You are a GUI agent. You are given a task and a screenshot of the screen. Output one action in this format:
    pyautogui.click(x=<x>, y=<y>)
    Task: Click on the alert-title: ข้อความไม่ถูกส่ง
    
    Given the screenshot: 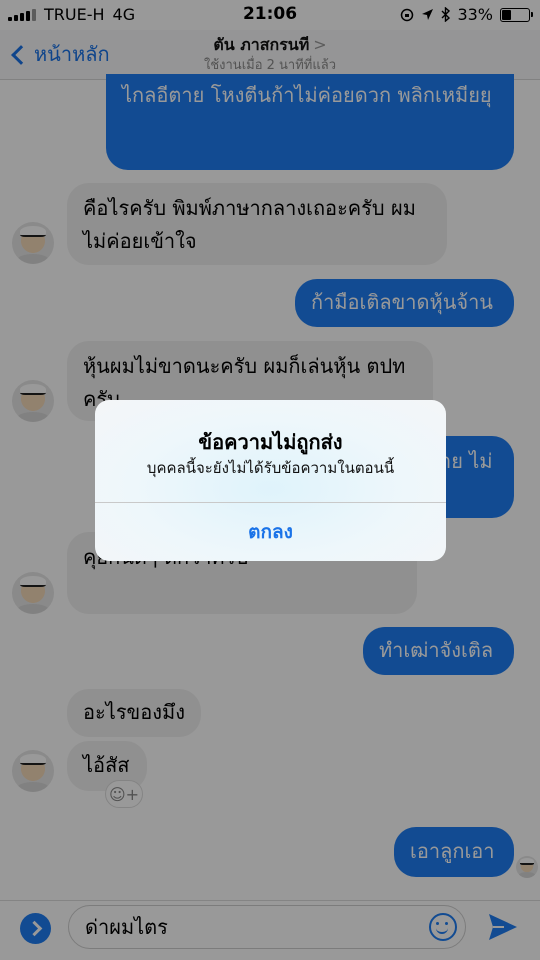 What is the action you would take?
    pyautogui.click(x=270, y=442)
    